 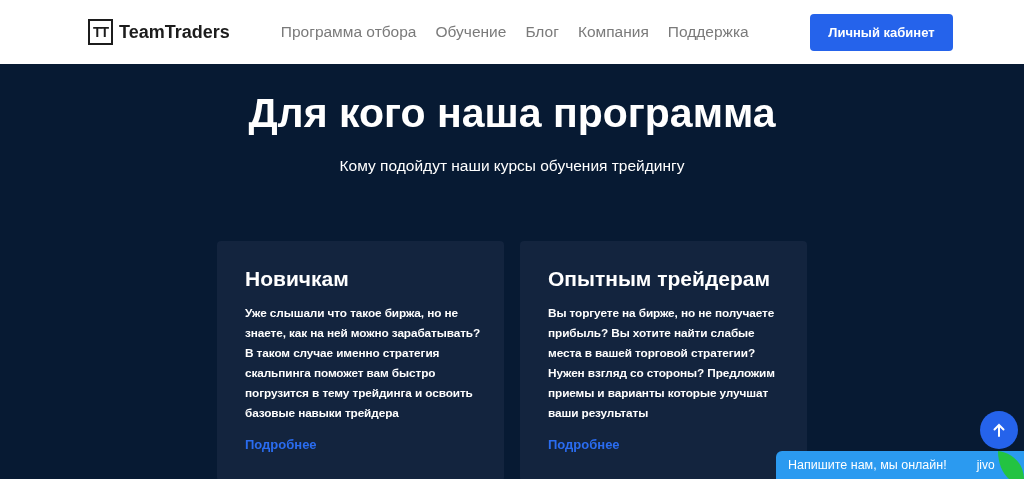 What do you see at coordinates (1011, 464) in the screenshot?
I see `leaf-icon` at bounding box center [1011, 464].